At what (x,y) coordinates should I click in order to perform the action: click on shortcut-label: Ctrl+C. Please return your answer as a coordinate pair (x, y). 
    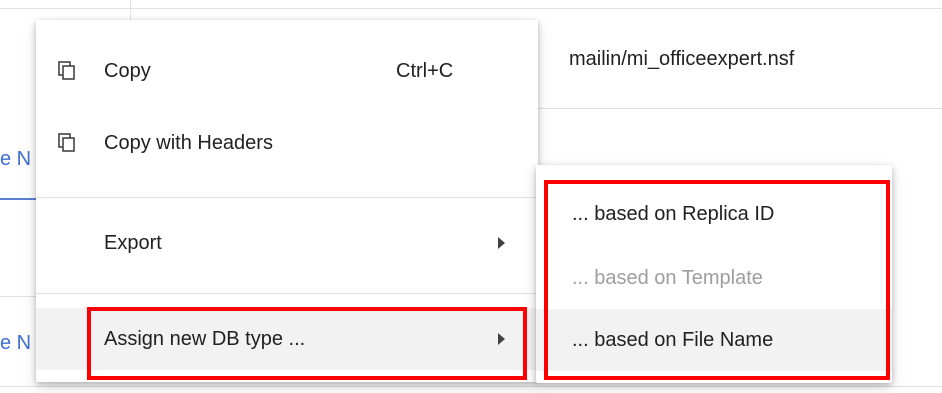
    Looking at the image, I should click on (425, 70).